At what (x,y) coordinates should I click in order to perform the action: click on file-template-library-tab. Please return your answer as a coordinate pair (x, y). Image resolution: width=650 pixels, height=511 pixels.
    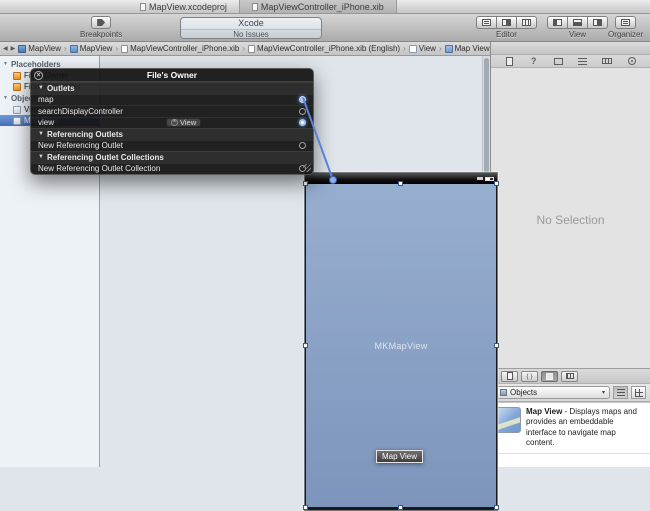
    Looking at the image, I should click on (509, 376).